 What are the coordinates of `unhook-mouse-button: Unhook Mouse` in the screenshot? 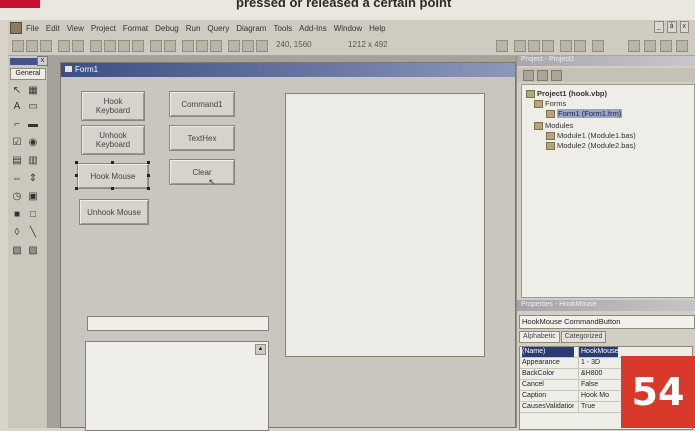 It's located at (114, 212).